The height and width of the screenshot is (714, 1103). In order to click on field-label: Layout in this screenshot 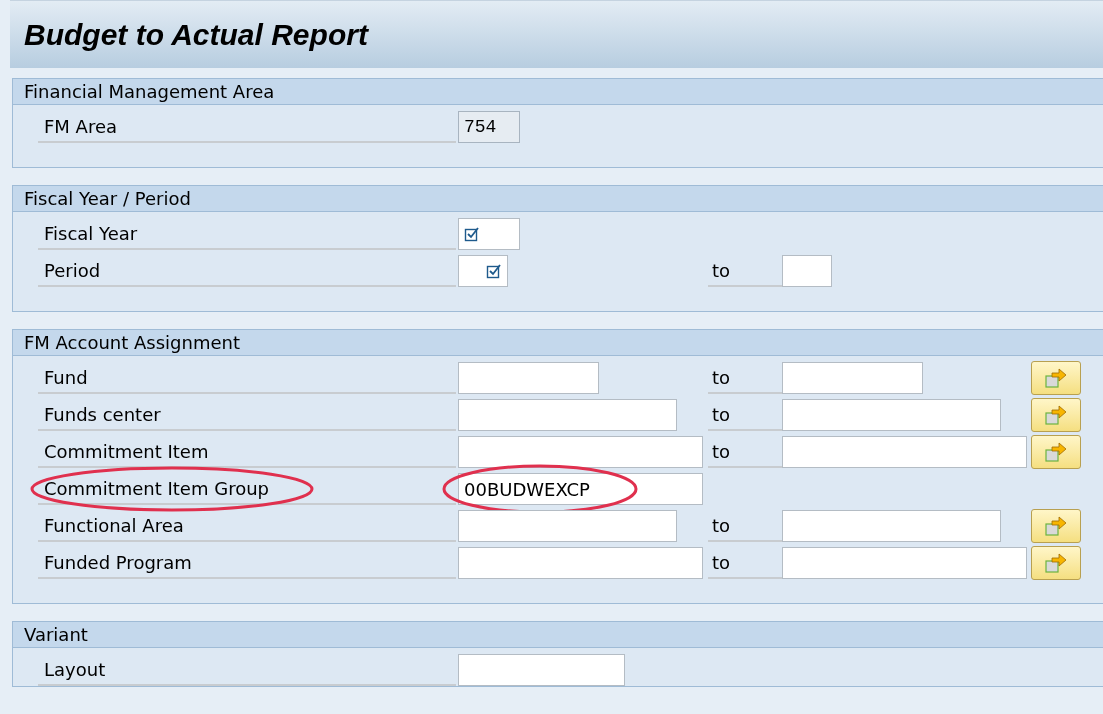, I will do `click(75, 669)`.